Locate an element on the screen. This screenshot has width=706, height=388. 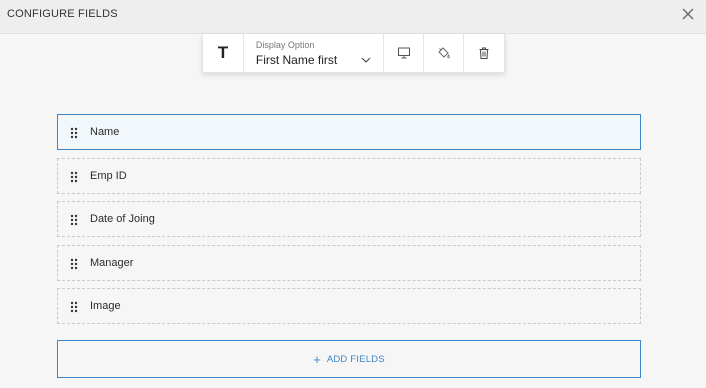
field-row-name: Name is located at coordinates (349, 132).